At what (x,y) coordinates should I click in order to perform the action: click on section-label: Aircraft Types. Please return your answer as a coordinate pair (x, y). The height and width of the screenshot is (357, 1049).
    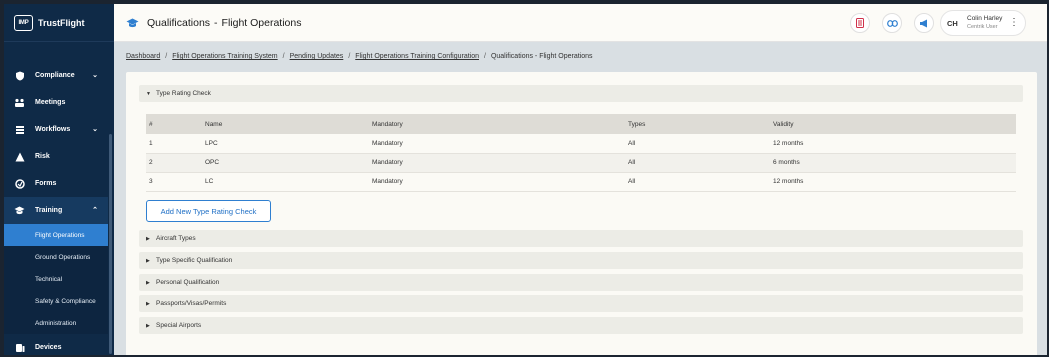
    Looking at the image, I should click on (176, 238).